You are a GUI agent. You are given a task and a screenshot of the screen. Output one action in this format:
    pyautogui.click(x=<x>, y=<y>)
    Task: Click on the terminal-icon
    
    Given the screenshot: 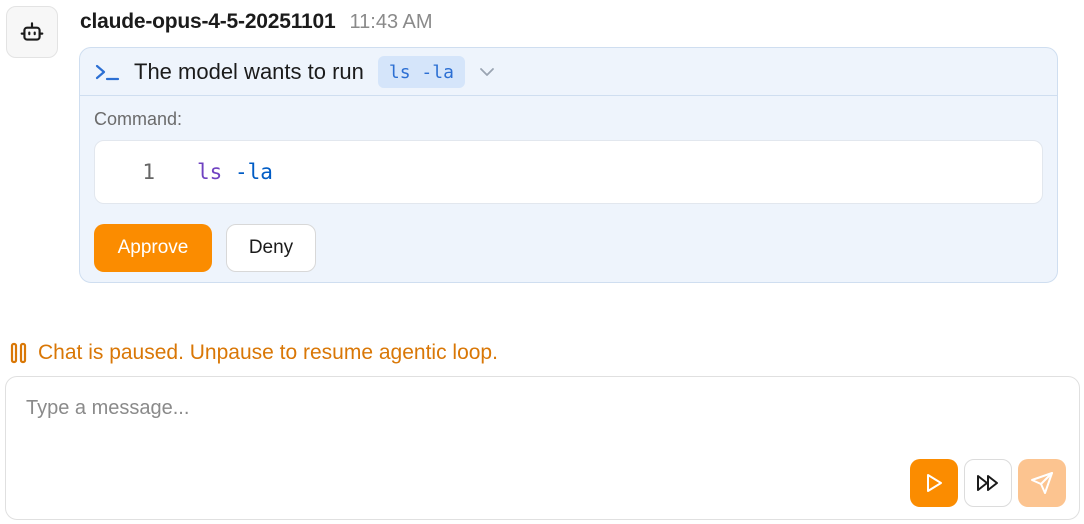 What is the action you would take?
    pyautogui.click(x=107, y=72)
    